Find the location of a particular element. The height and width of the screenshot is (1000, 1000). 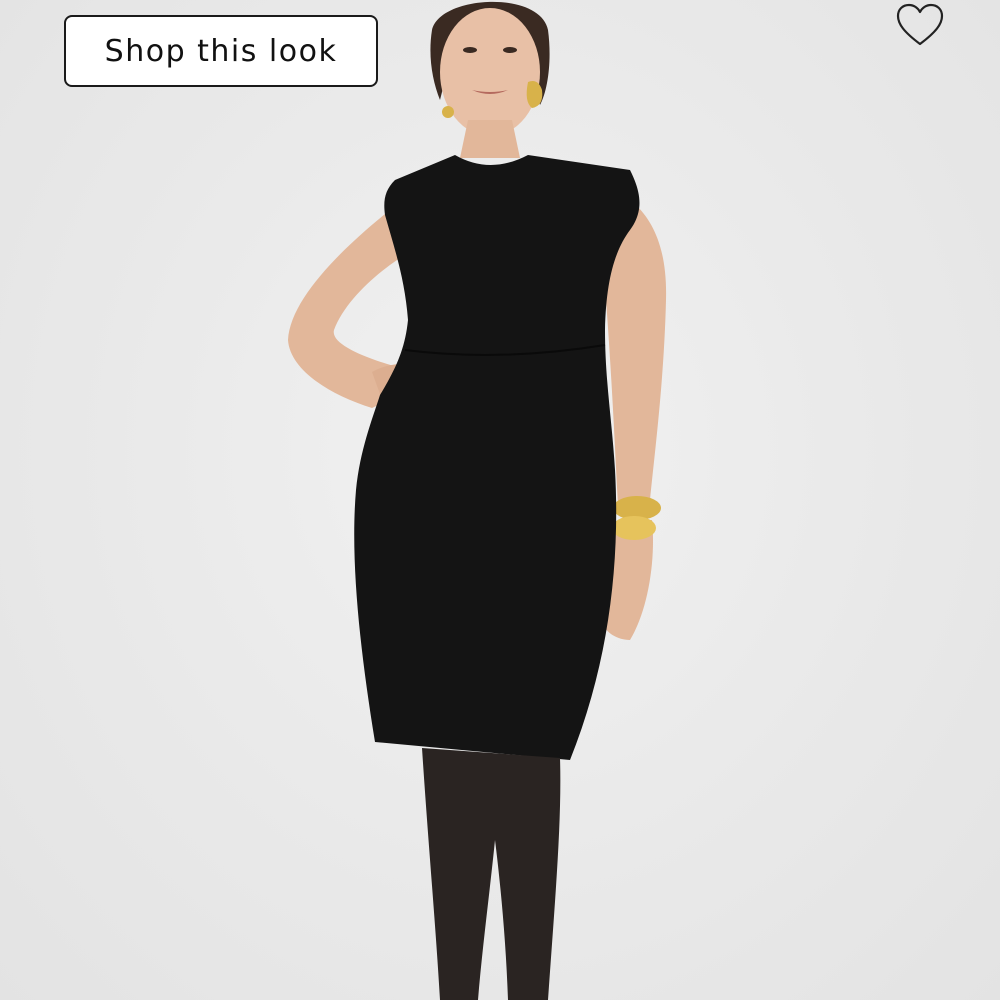

model-legs is located at coordinates (491, 874).